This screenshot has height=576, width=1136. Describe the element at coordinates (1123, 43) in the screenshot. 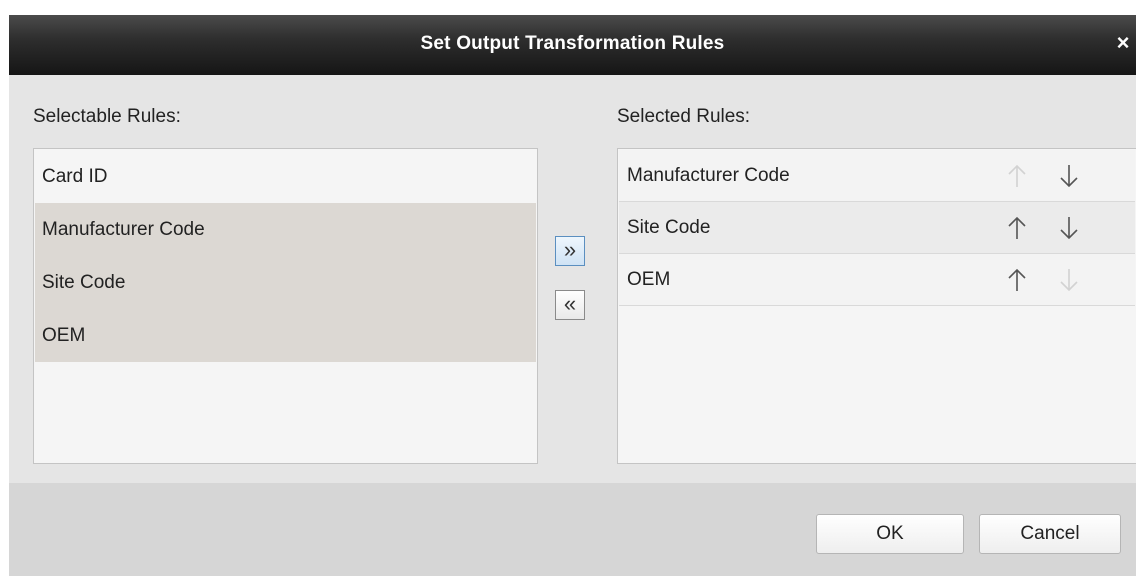

I see `close-icon: ×` at that location.